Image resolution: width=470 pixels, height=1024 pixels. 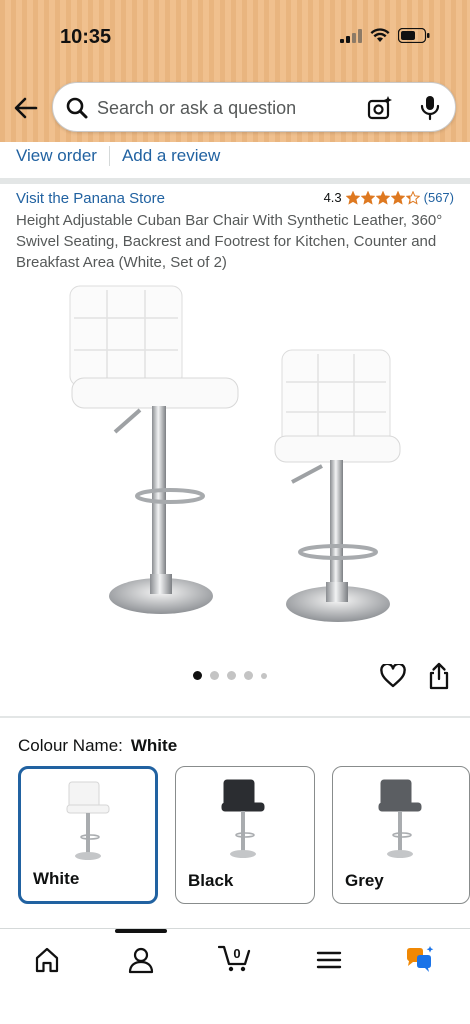 What do you see at coordinates (243, 818) in the screenshot?
I see `black-chair-thumbnail` at bounding box center [243, 818].